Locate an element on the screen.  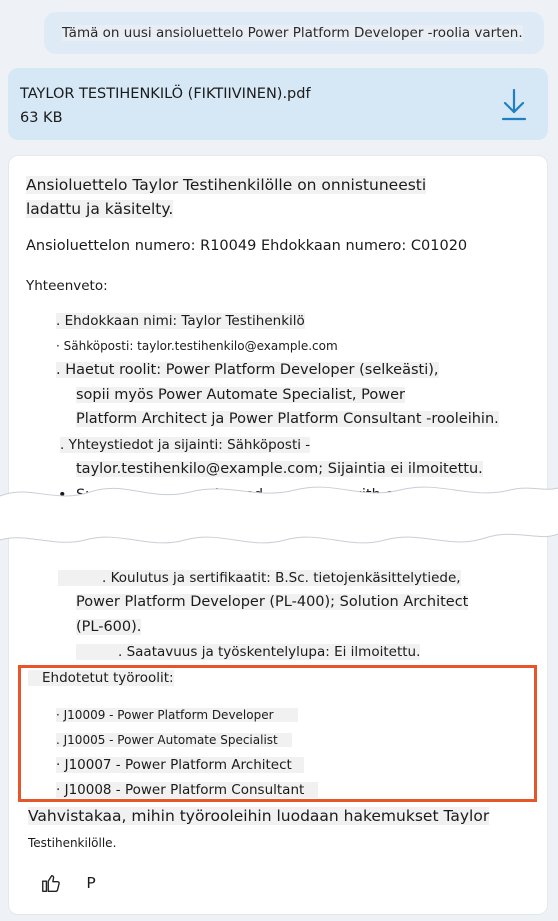
summary-item-name: . Ehdokkaan nimi: Taylor Testihenkilö is located at coordinates (180, 321).